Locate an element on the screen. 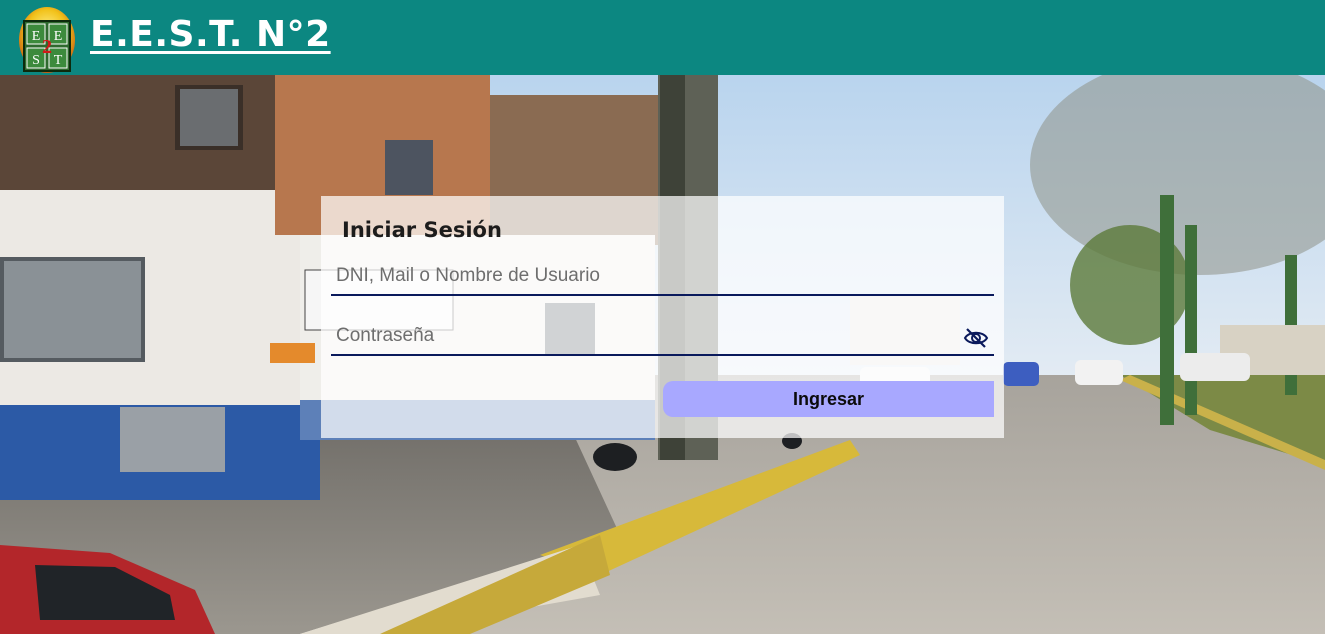  username-input is located at coordinates (662, 277).